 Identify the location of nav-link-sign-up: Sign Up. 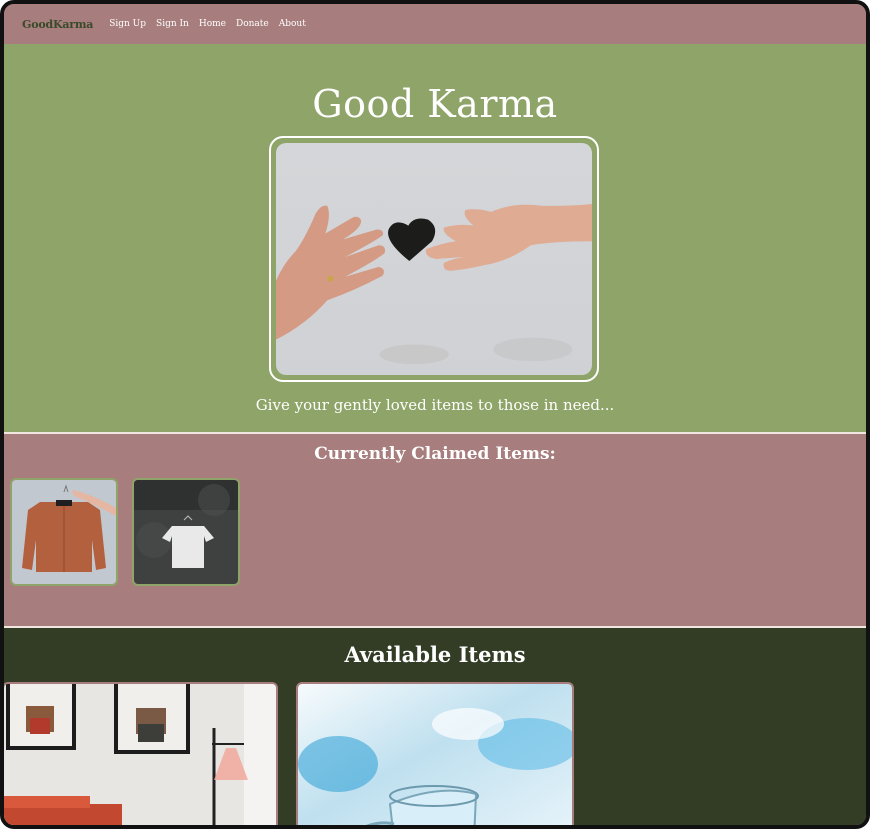
(127, 24).